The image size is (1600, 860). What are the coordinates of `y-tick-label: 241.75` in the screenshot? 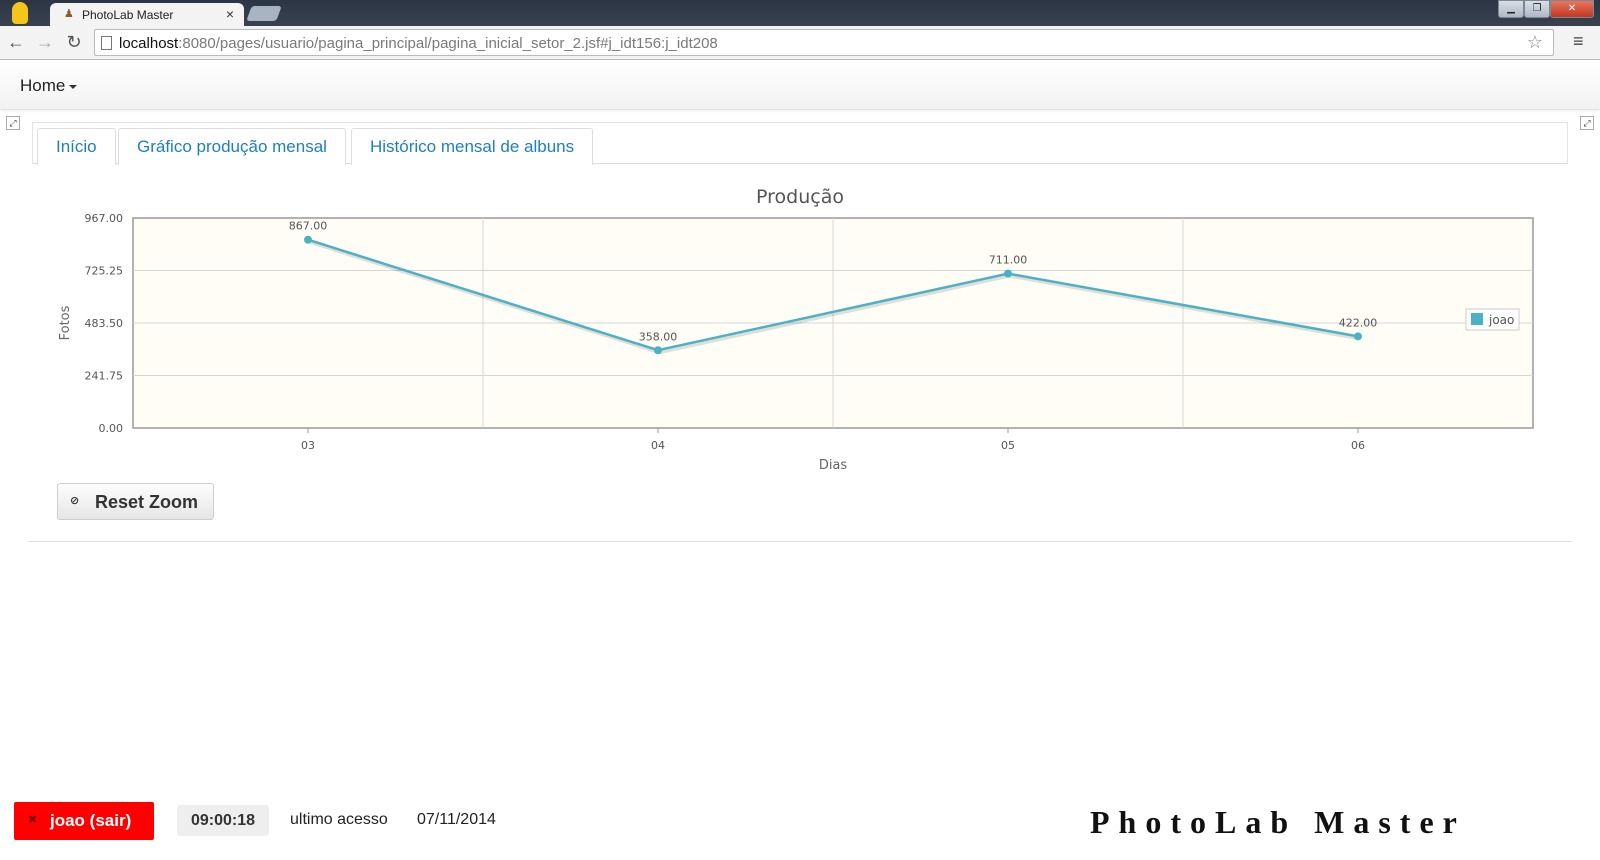 It's located at (104, 376).